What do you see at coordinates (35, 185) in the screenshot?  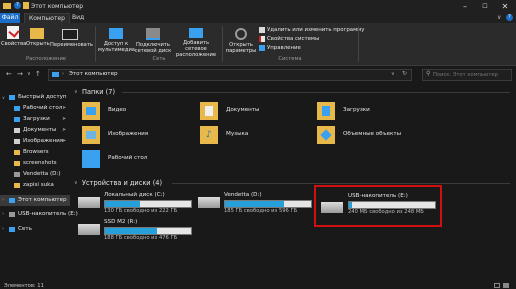 I see `sidebar-item-zapisi: zapisi suka` at bounding box center [35, 185].